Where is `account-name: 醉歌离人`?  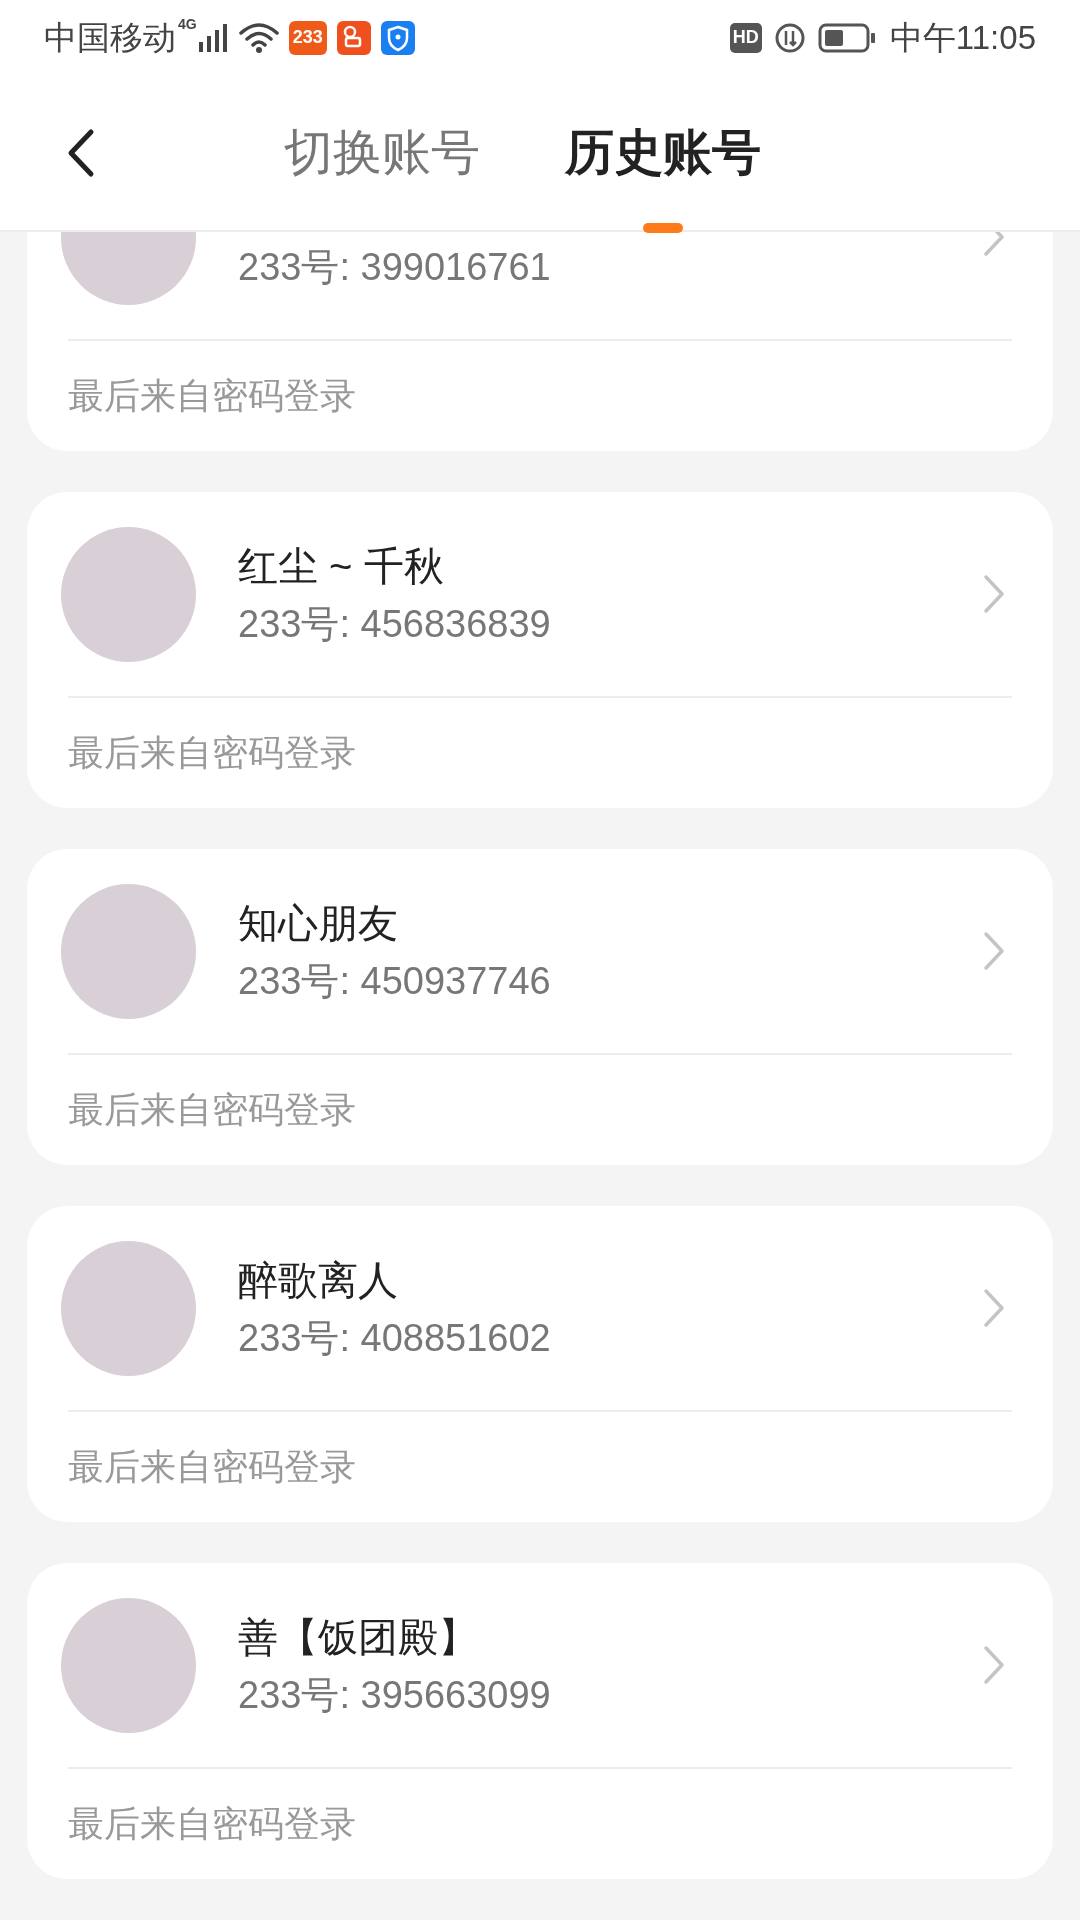
account-name: 醉歌离人 is located at coordinates (318, 1280).